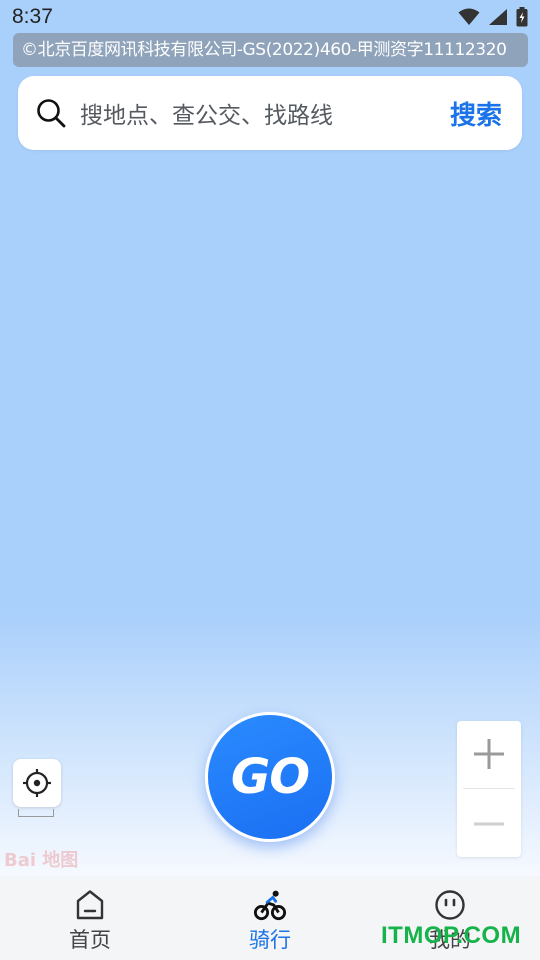 This screenshot has height=960, width=540. I want to click on plus-icon, so click(489, 754).